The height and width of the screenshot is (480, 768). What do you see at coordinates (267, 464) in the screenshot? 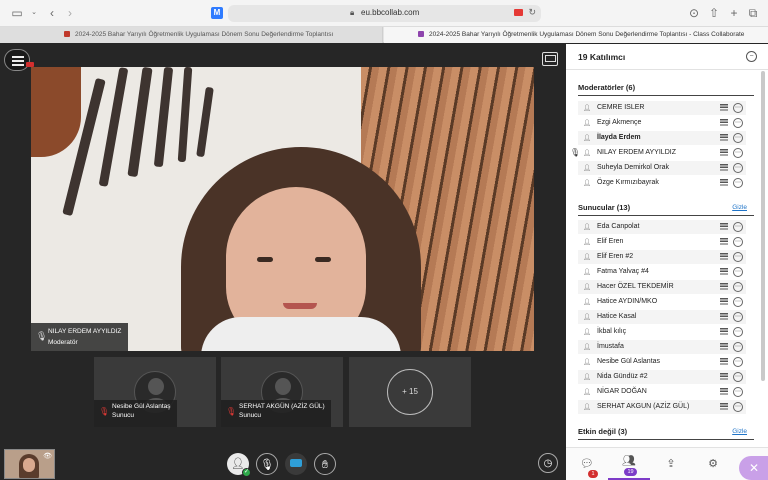
I see `microphone-toggle-button: 🎙︎` at bounding box center [267, 464].